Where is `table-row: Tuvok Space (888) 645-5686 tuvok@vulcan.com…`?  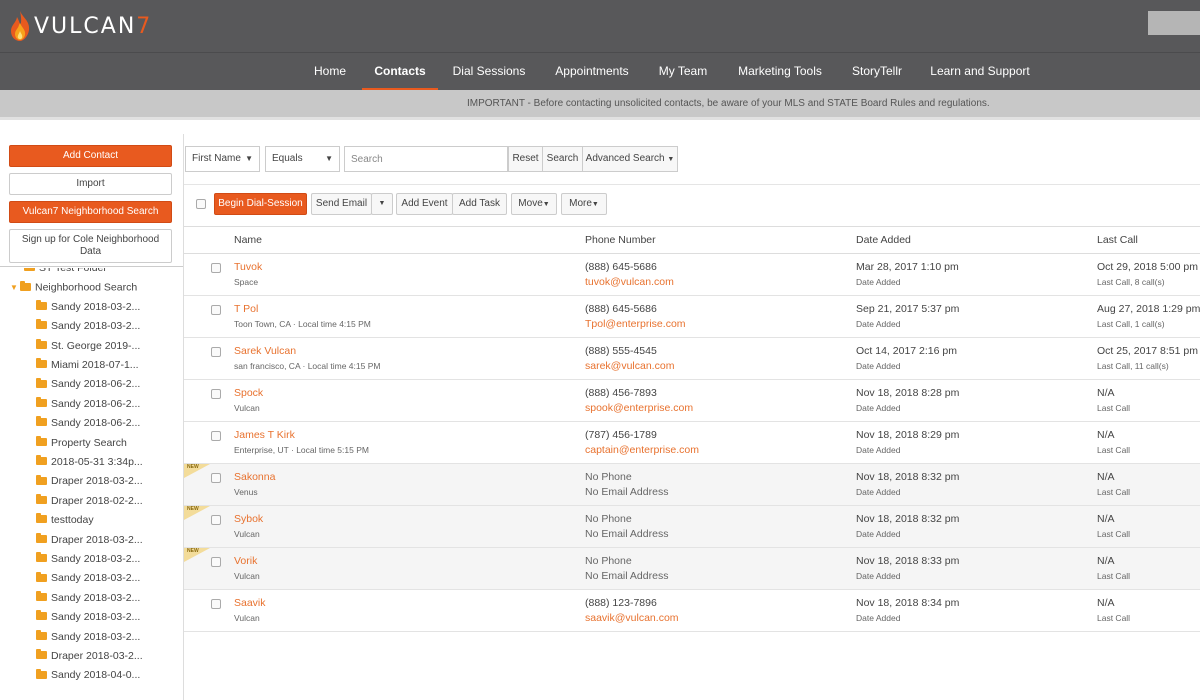
table-row: Tuvok Space (888) 645-5686 tuvok@vulcan.com… is located at coordinates (692, 275).